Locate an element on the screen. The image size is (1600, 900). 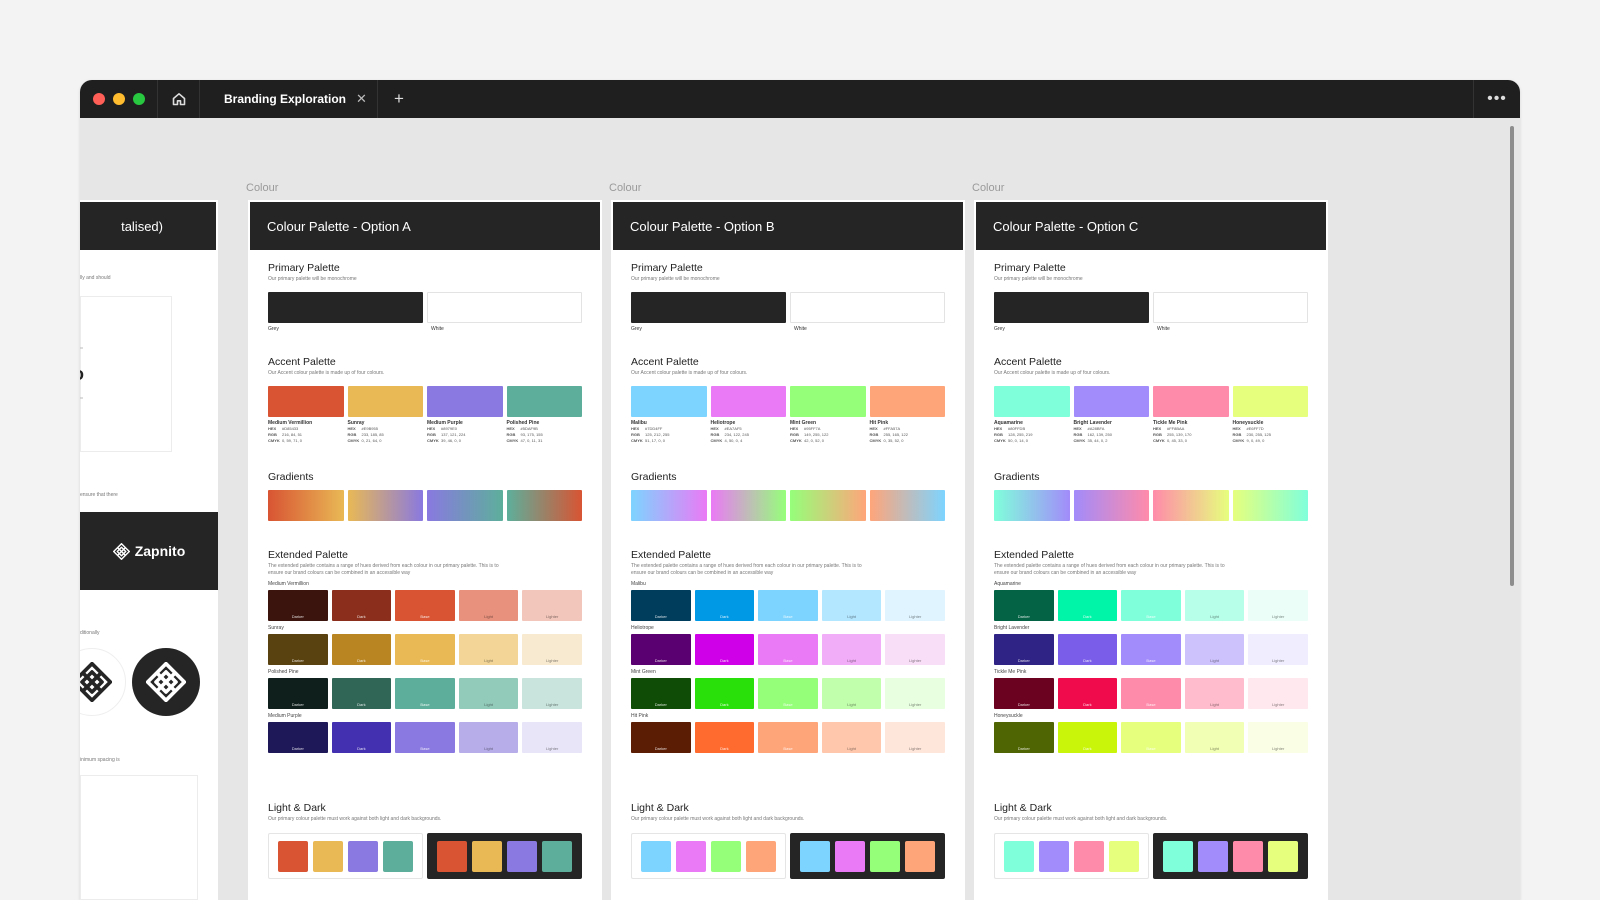
tab-branding-exploration: Branding Exploration ✕ is located at coordinates (288, 99).